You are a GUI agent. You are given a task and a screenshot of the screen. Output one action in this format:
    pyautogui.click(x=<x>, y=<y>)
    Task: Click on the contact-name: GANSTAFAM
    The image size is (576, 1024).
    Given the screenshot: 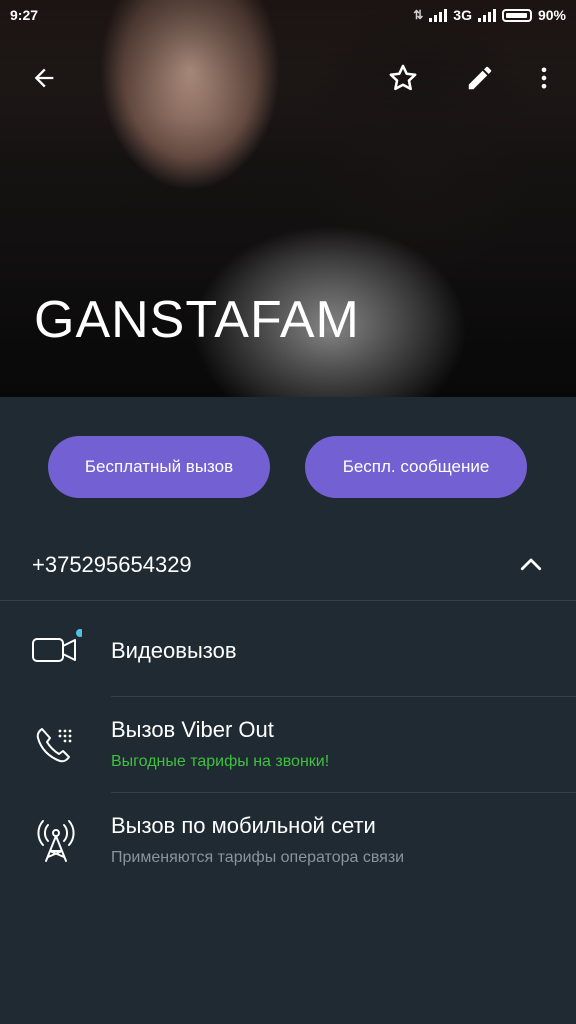 What is the action you would take?
    pyautogui.click(x=197, y=320)
    